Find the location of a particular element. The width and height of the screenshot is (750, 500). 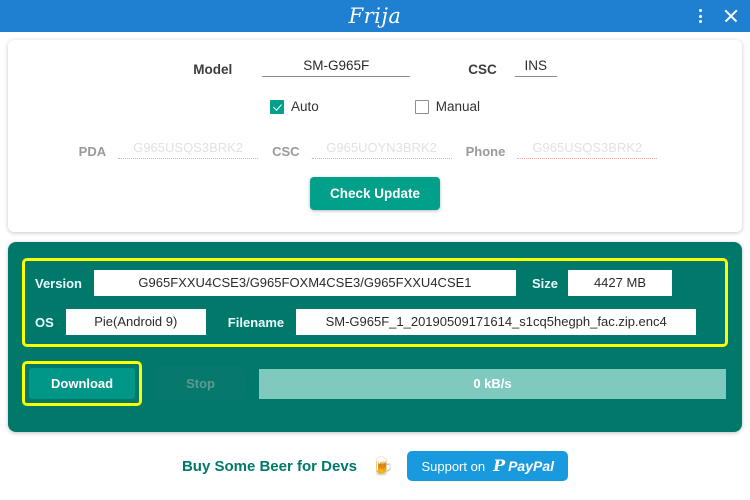

close-icon is located at coordinates (731, 16).